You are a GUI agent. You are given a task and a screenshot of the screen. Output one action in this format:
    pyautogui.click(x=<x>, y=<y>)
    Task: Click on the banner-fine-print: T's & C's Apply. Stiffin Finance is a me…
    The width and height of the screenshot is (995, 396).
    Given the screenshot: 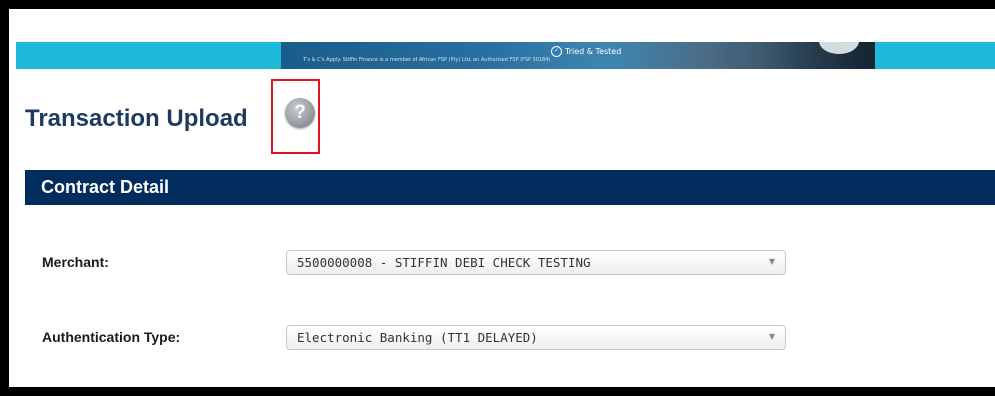 What is the action you would take?
    pyautogui.click(x=427, y=60)
    